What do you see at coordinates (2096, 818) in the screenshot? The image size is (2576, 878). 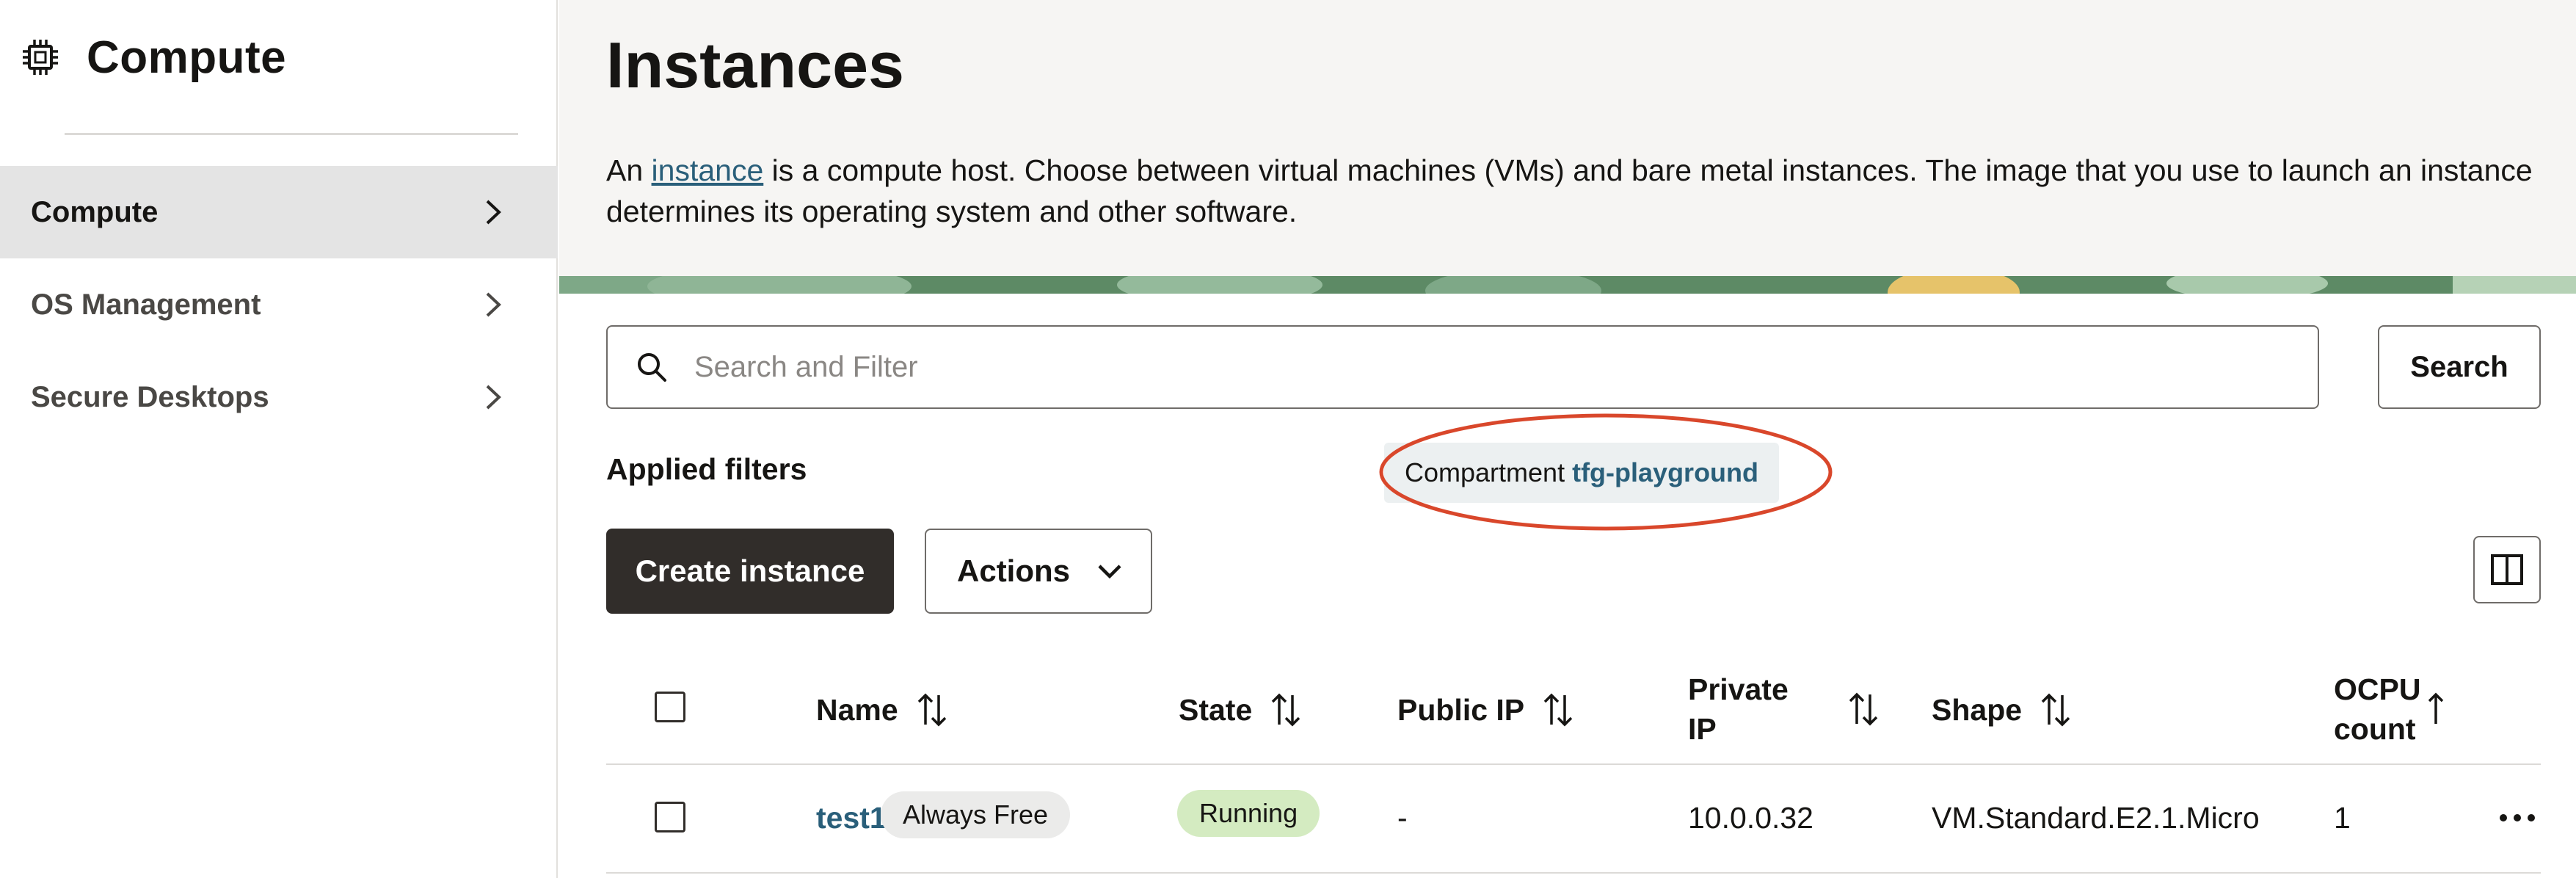 I see `shape-cell: VM.Standard.E2.1.Micro` at bounding box center [2096, 818].